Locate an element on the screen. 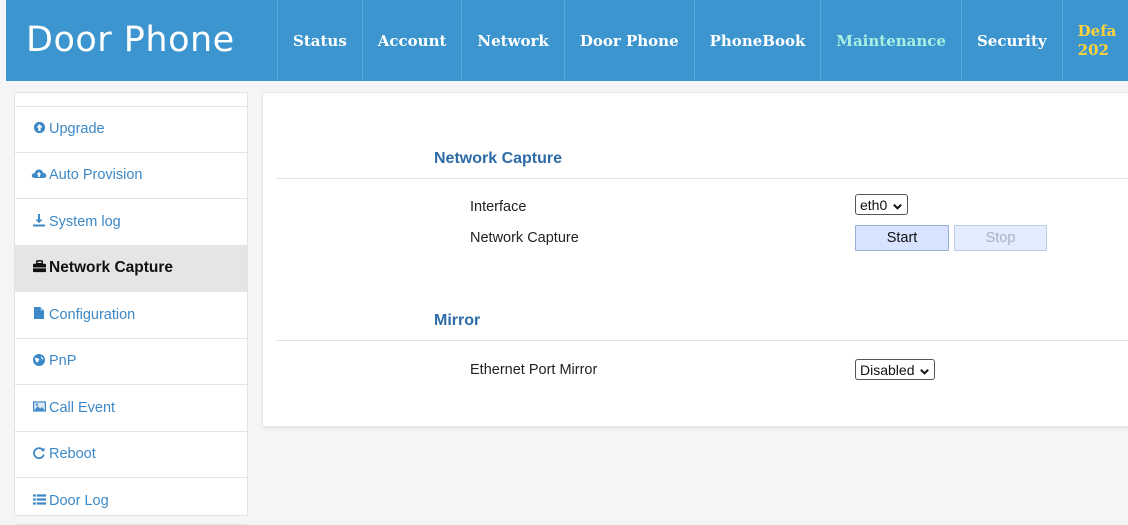 Image resolution: width=1128 pixels, height=525 pixels. nav-default-line2: 202 is located at coordinates (1093, 49).